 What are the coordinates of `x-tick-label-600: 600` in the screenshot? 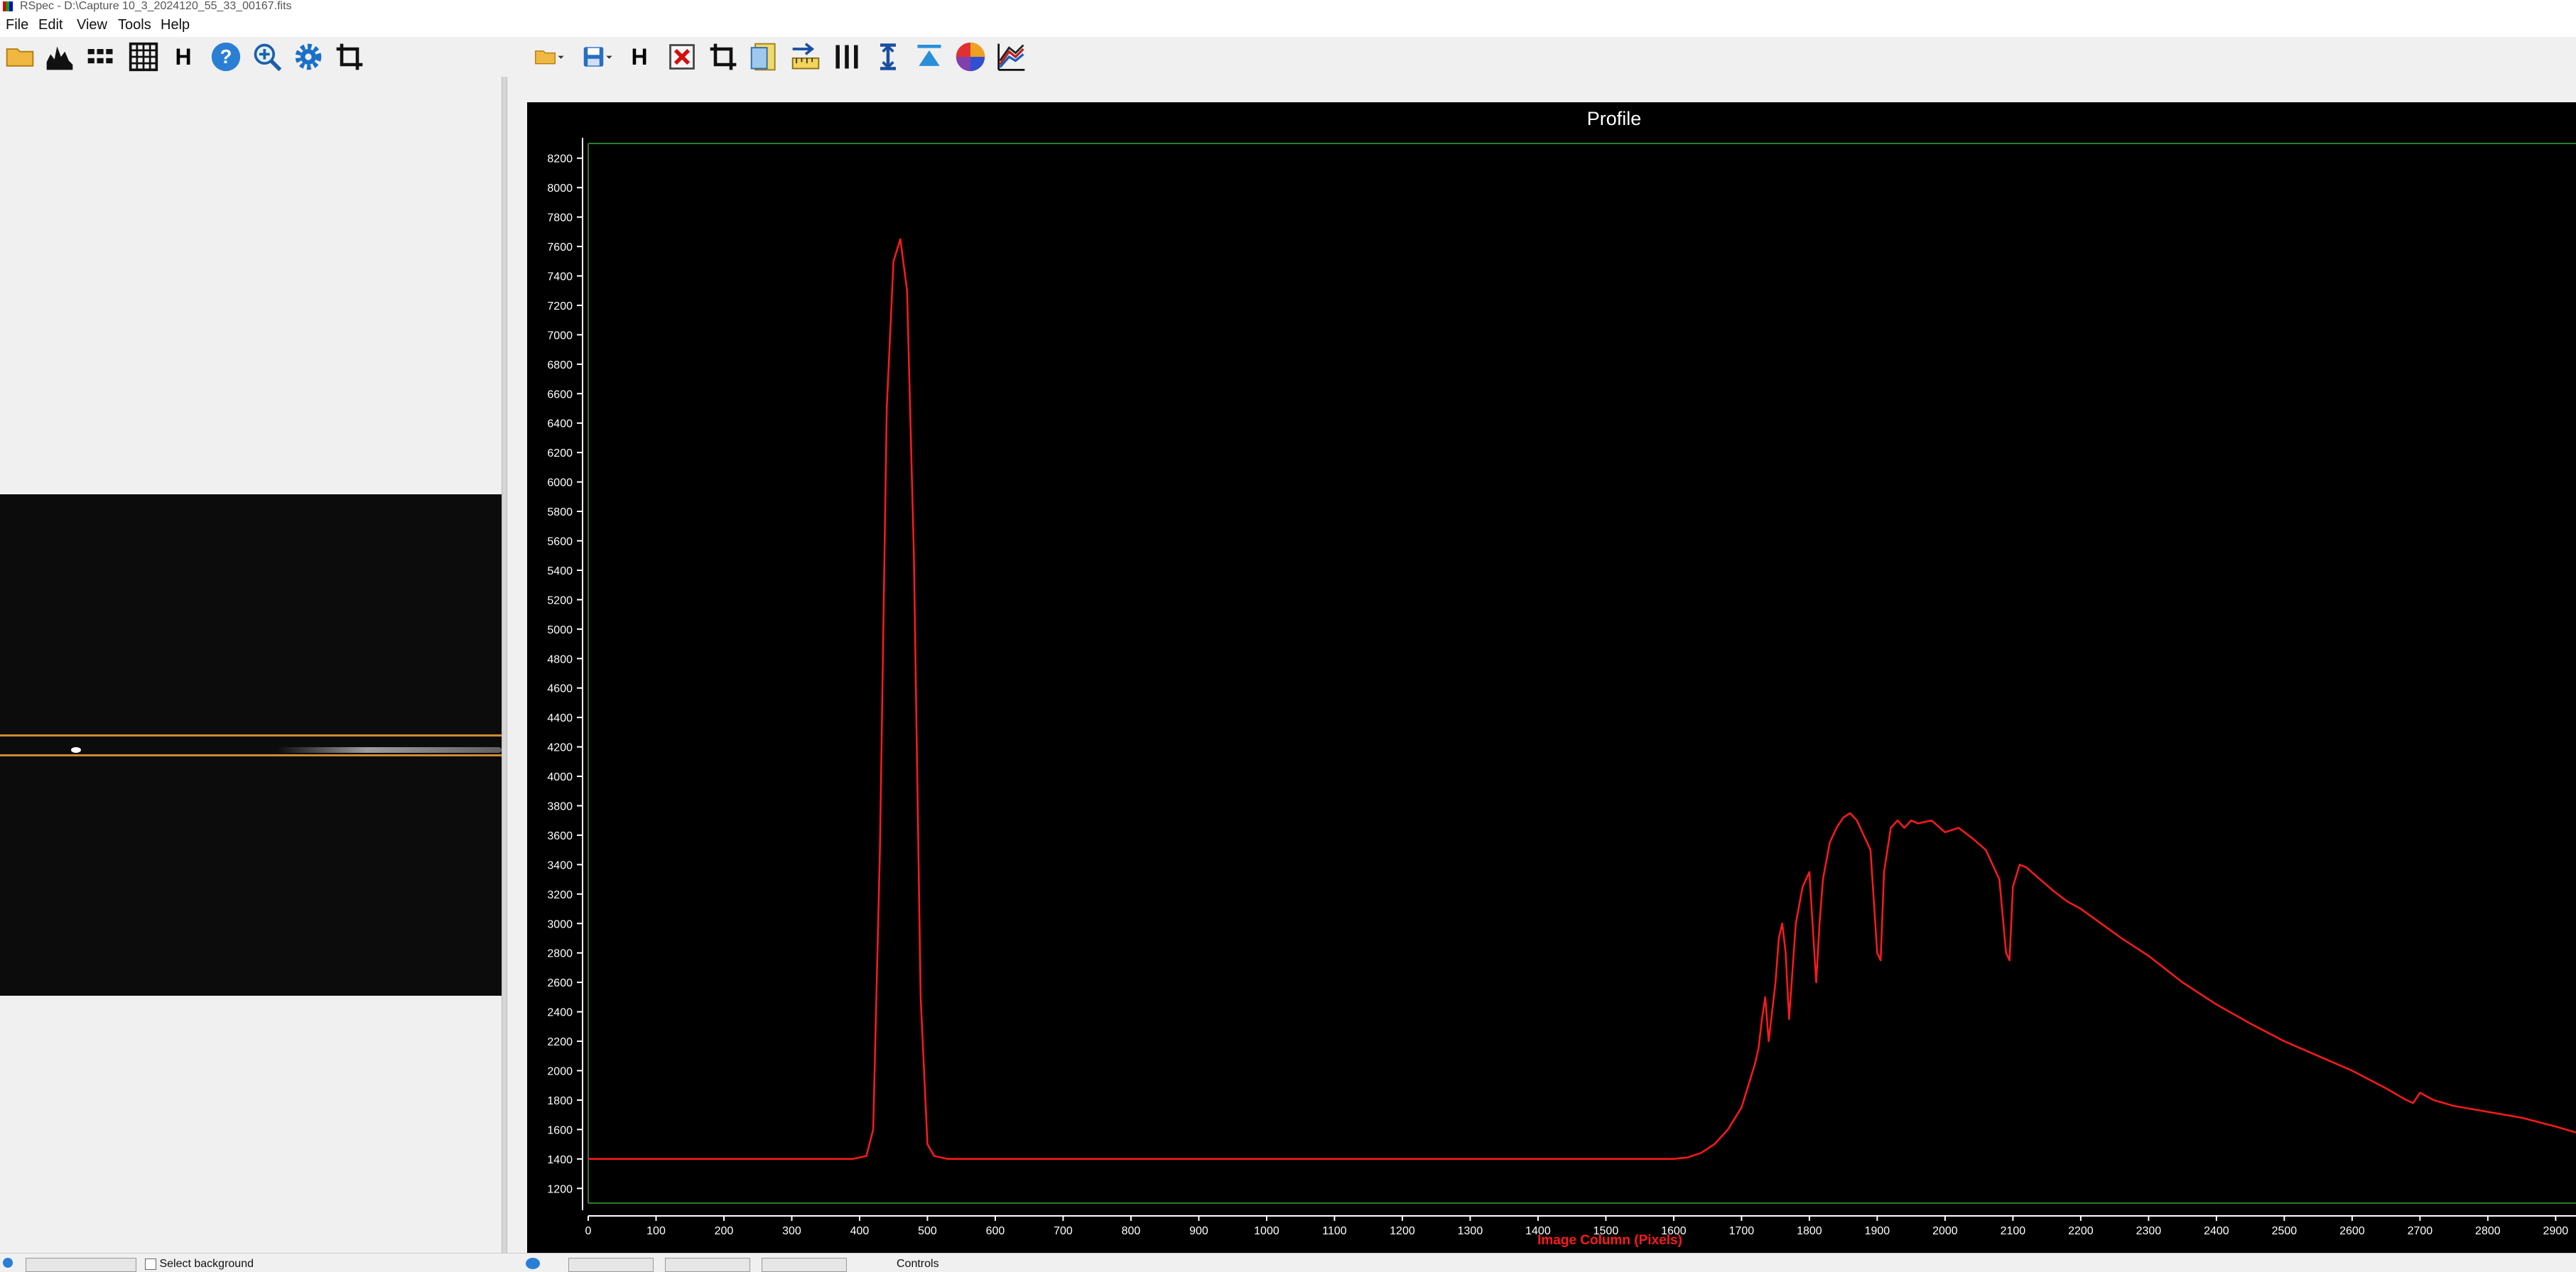 It's located at (995, 1231).